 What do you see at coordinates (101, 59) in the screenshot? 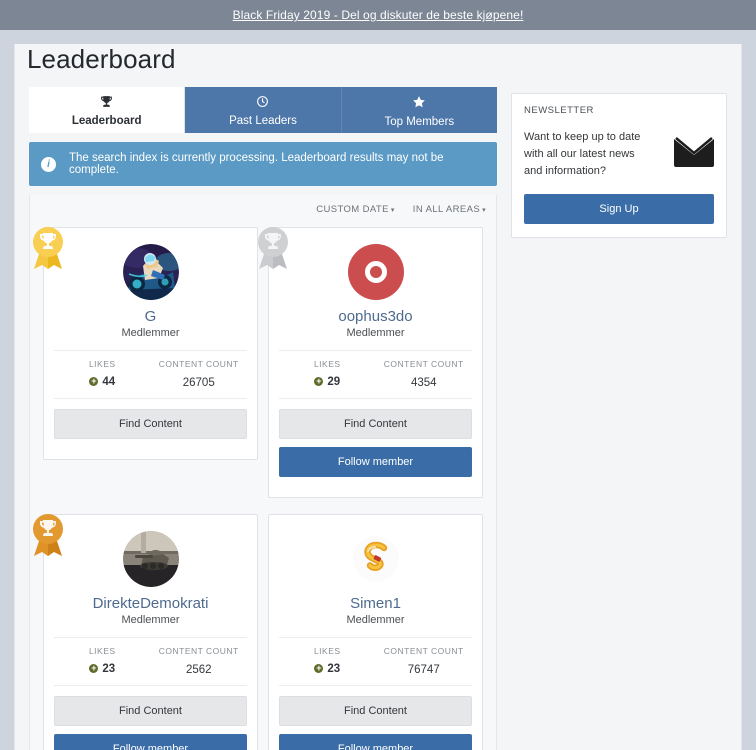
I see `page-title: Leaderboard` at bounding box center [101, 59].